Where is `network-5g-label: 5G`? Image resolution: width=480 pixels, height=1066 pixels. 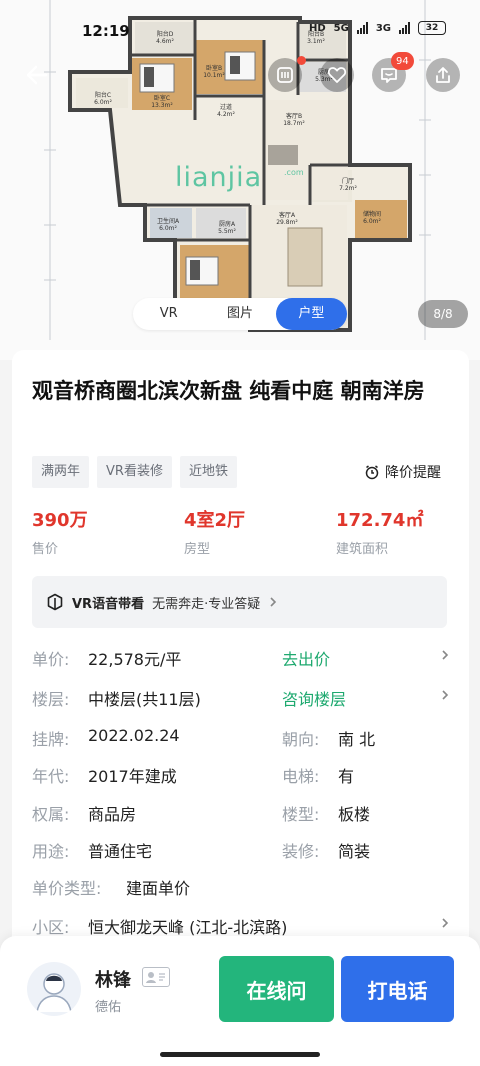
network-5g-label: 5G is located at coordinates (341, 28).